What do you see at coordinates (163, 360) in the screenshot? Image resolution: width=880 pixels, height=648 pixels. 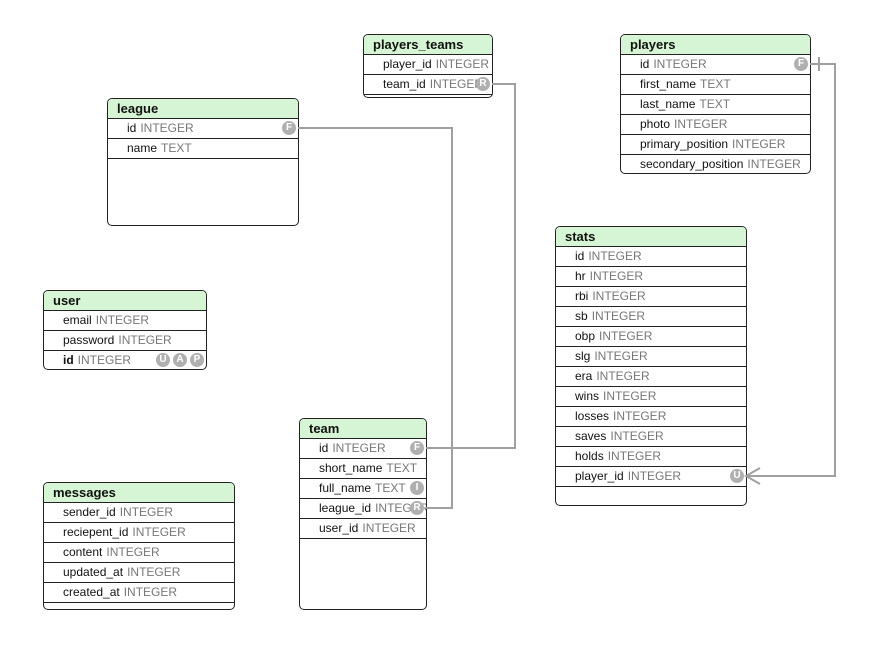 I see `key-badge-icon: U` at bounding box center [163, 360].